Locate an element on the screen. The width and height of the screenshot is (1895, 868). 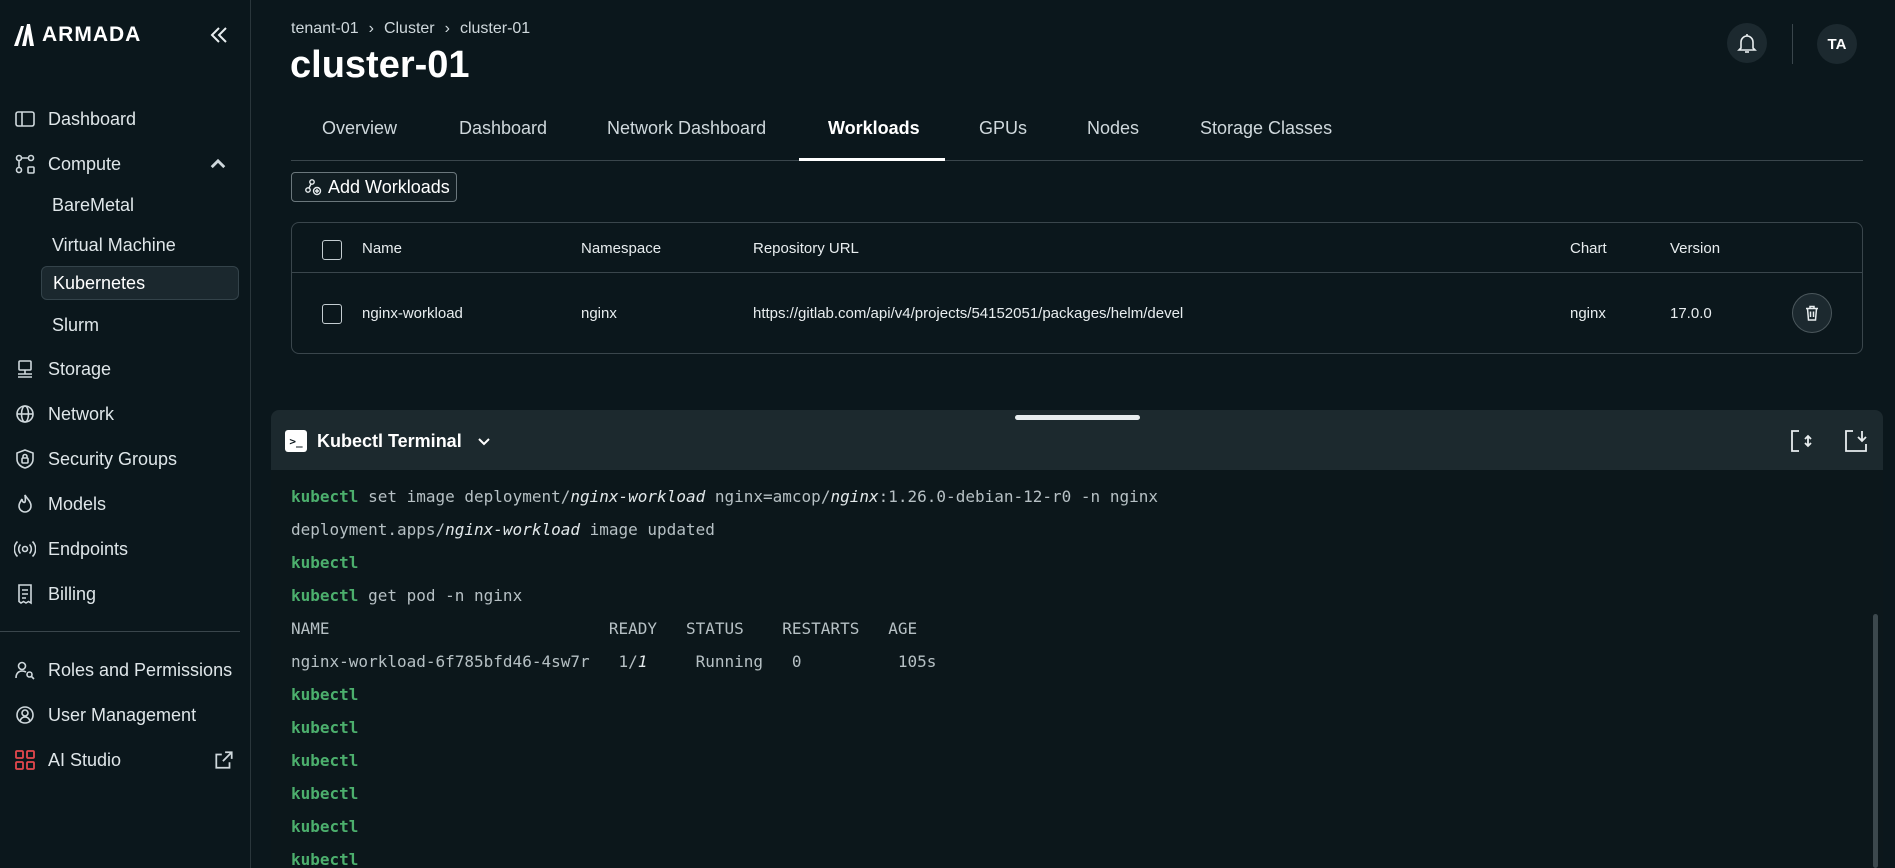
collapse-sidebar-button is located at coordinates (219, 35).